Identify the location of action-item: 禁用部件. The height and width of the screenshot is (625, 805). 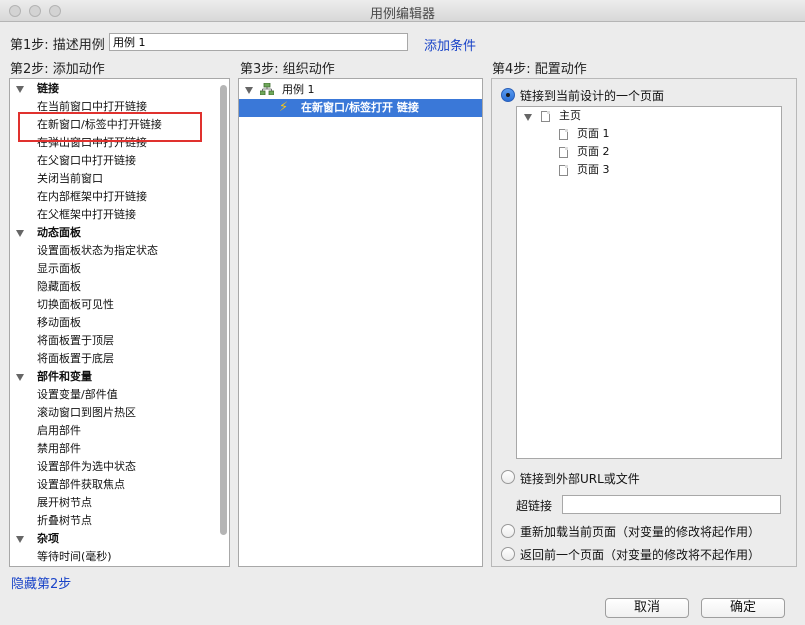
(133, 449).